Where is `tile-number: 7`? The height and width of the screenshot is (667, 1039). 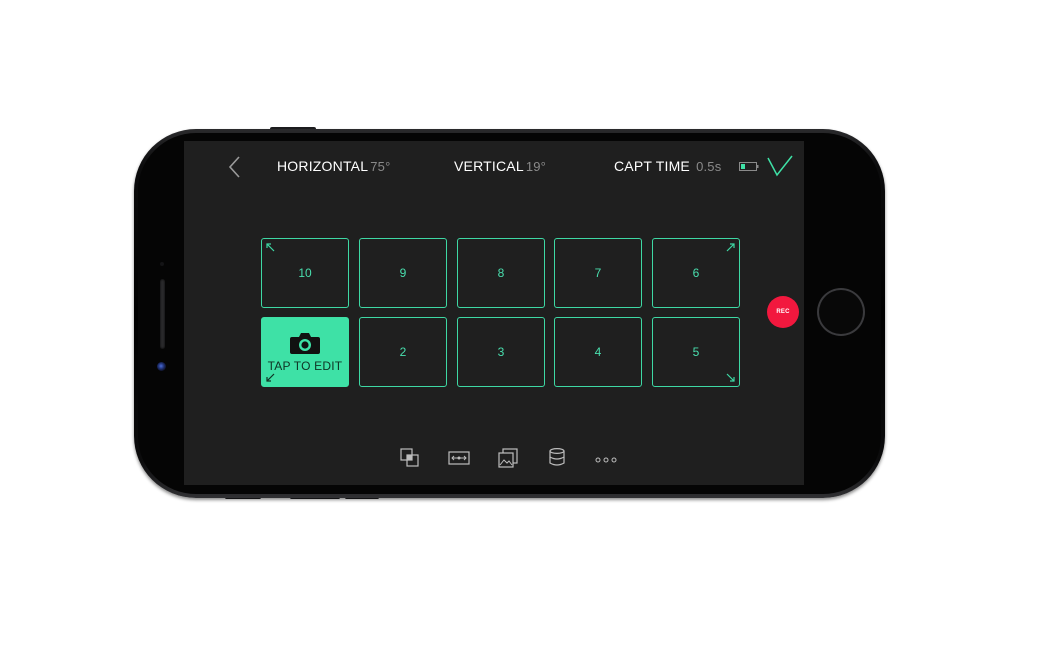
tile-number: 7 is located at coordinates (598, 273).